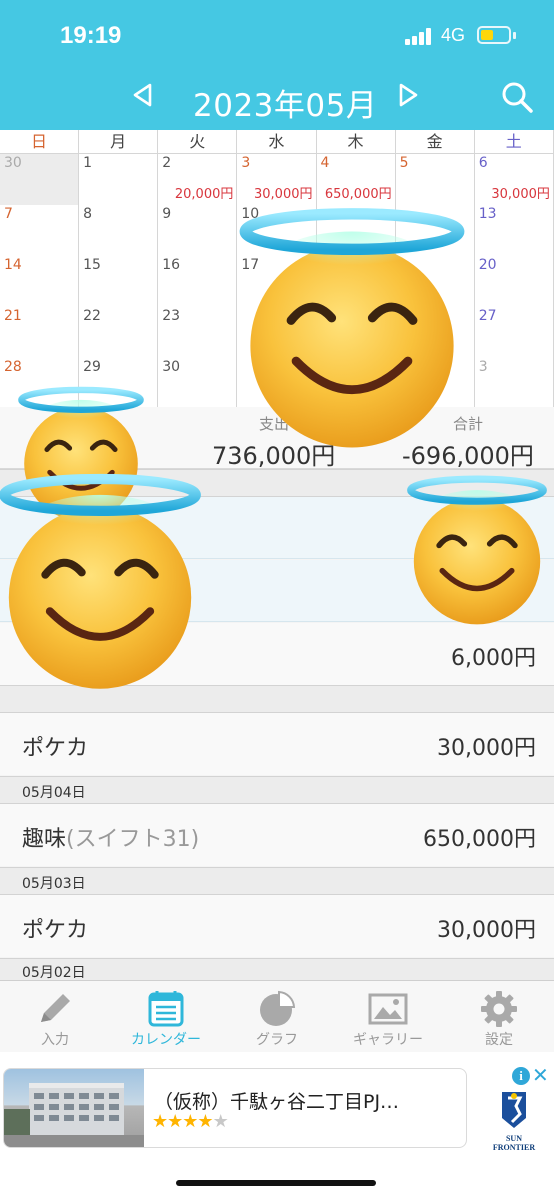  I want to click on tab-graph: グラフ, so click(277, 1017).